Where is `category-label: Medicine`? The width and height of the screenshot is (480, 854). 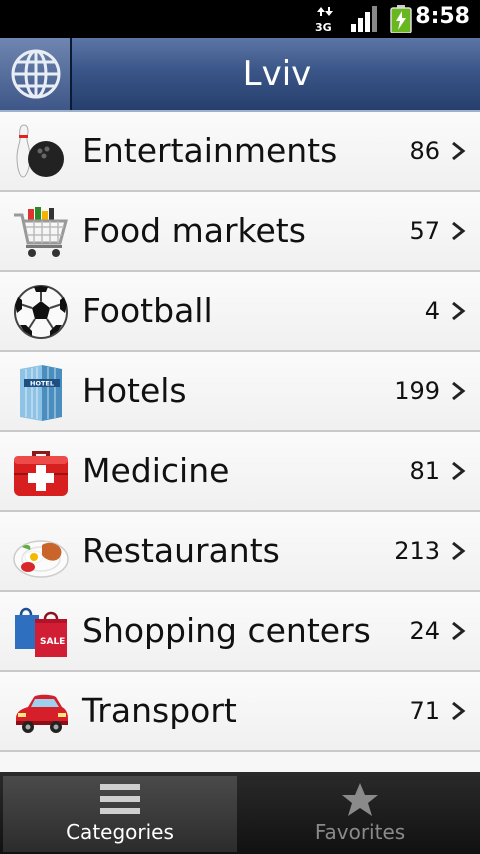 category-label: Medicine is located at coordinates (156, 470).